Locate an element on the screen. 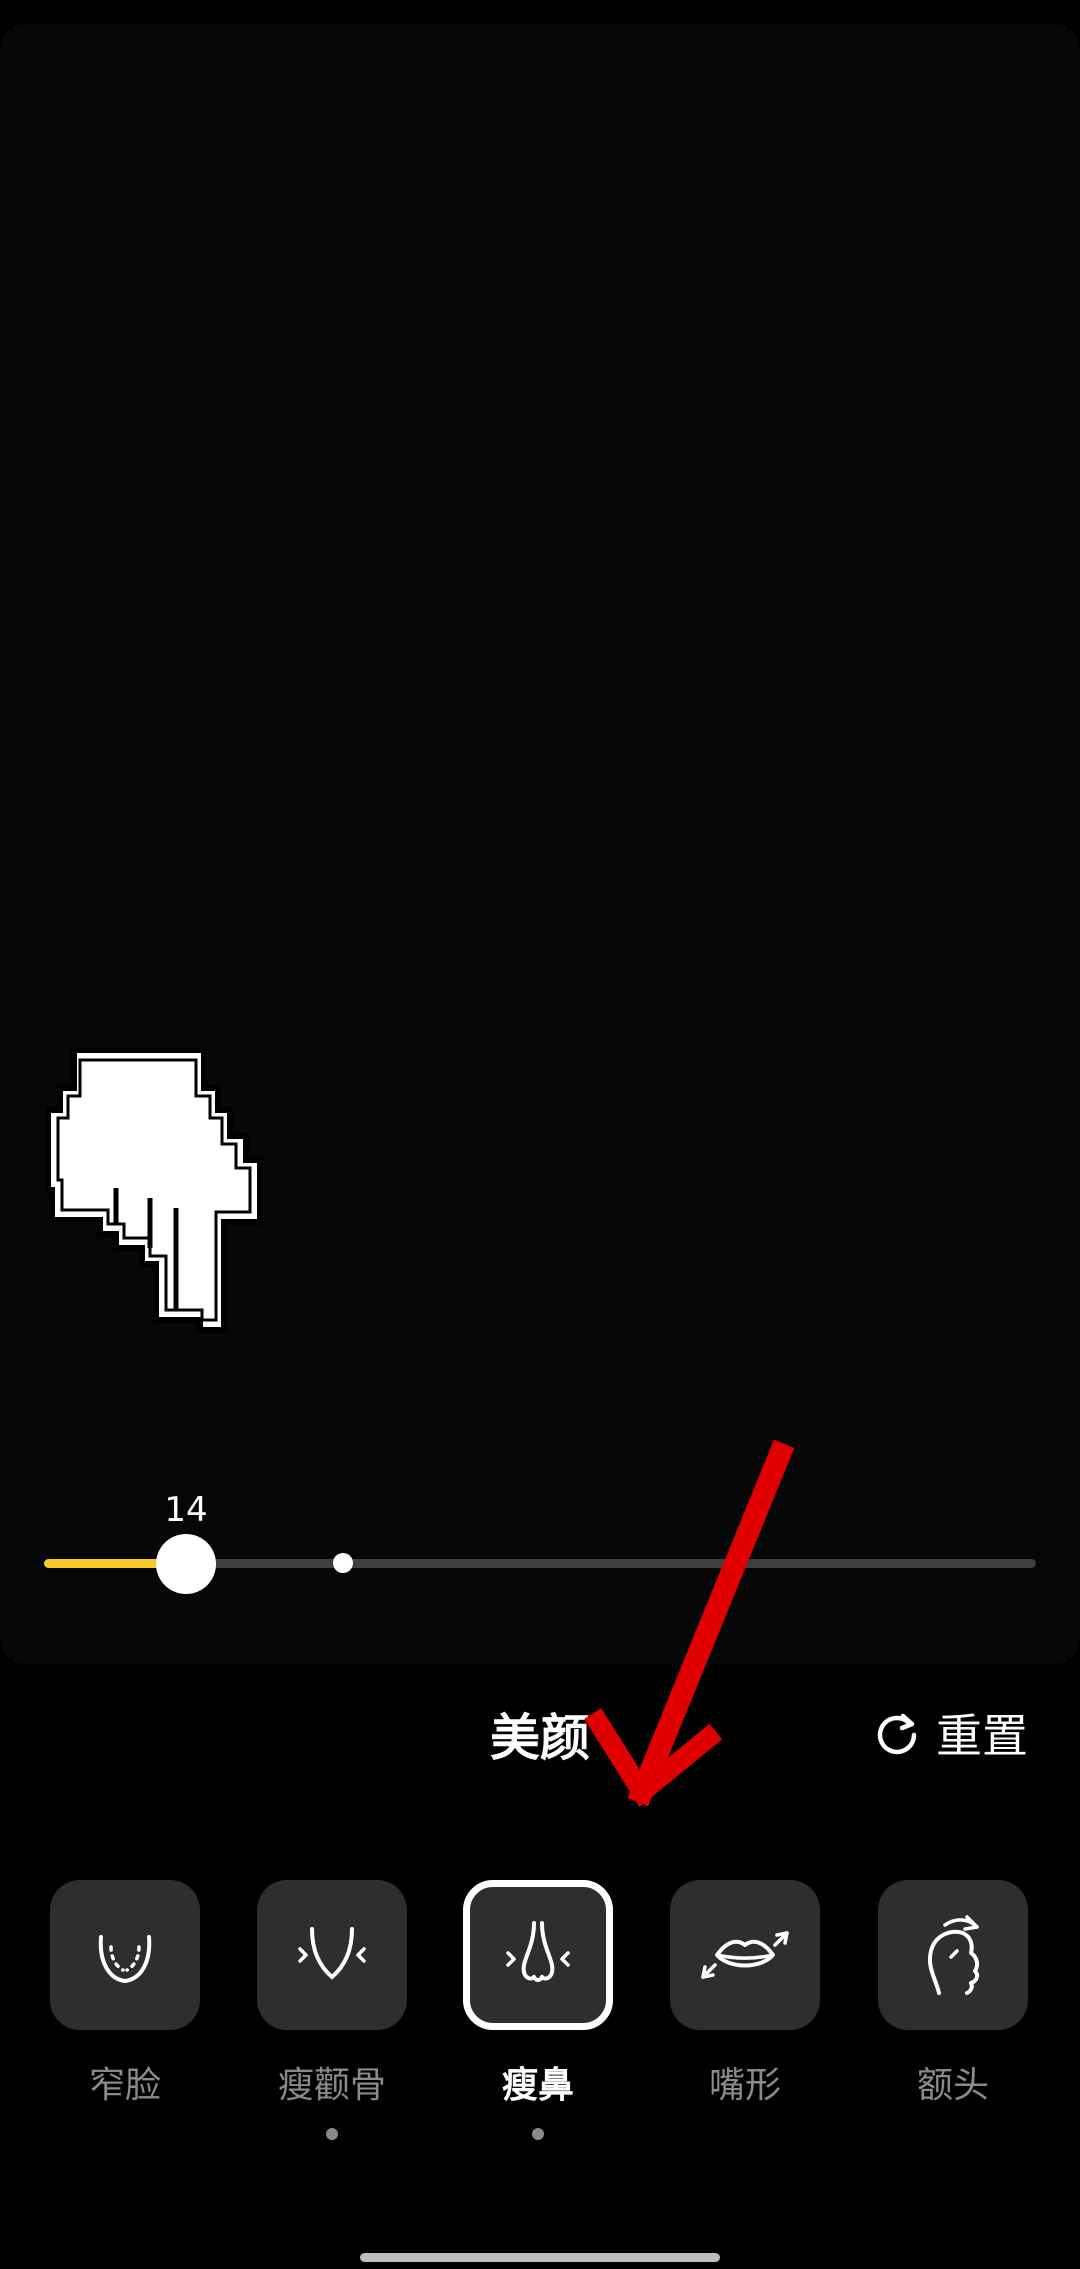  tool-label: 嘴形 is located at coordinates (744, 2085).